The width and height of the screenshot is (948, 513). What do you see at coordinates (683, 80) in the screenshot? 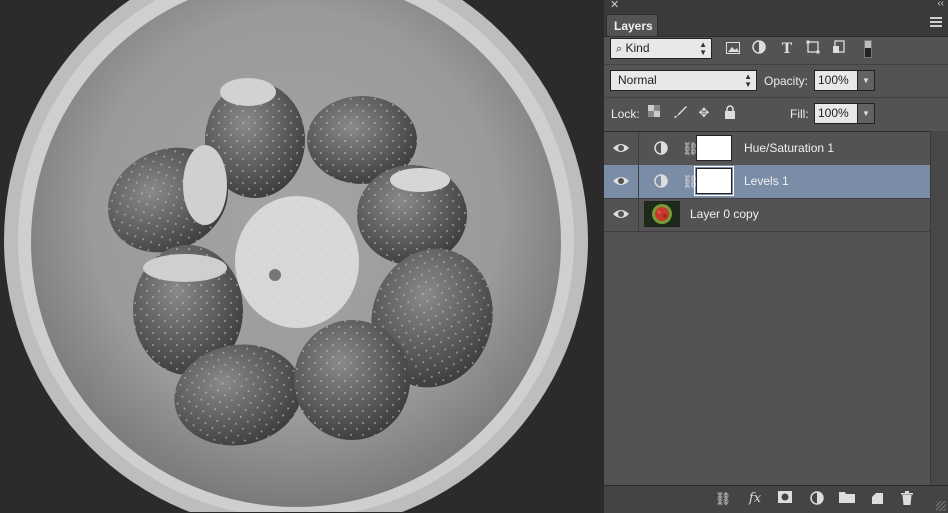
I see `blend-mode-select: Normal ▲ ▼` at bounding box center [683, 80].